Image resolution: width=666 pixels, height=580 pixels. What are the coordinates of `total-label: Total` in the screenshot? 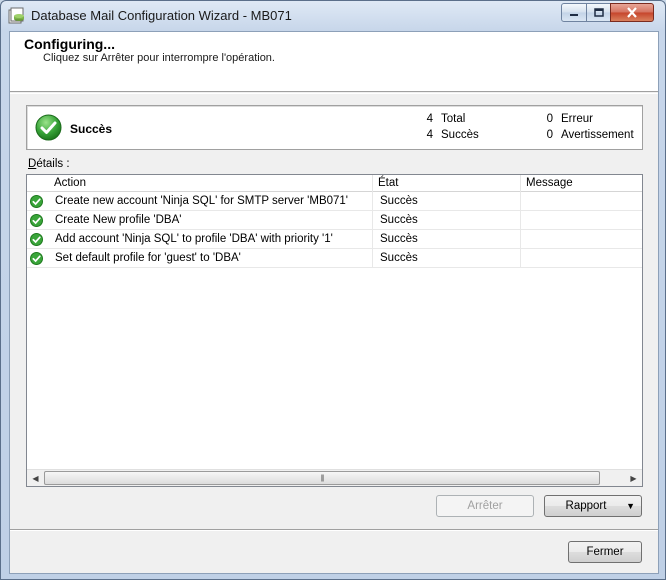 It's located at (453, 119).